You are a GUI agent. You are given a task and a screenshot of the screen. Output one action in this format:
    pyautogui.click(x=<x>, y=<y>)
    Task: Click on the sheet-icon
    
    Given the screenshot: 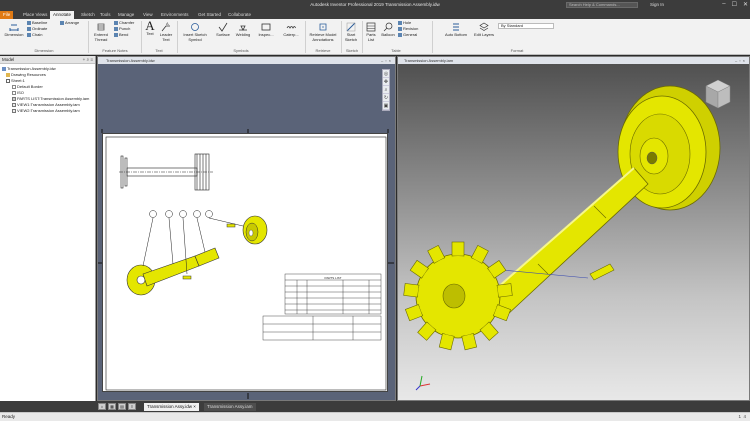 What is the action you would take?
    pyautogui.click(x=8, y=80)
    